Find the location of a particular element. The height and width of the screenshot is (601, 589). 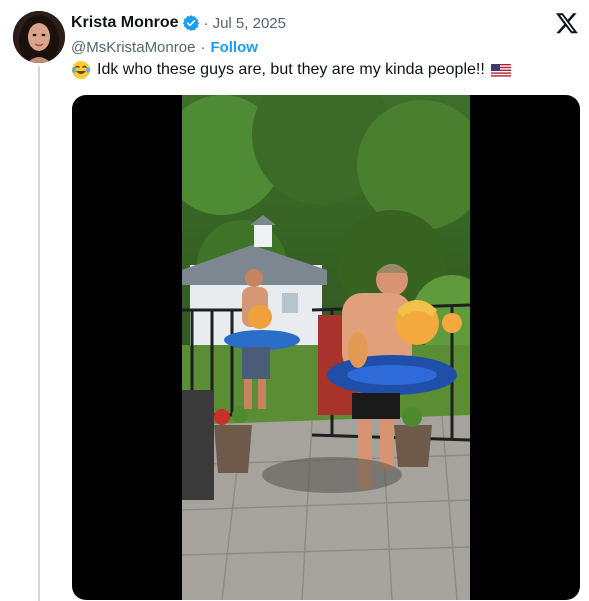

us-flag-emoji-icon is located at coordinates (500, 70).